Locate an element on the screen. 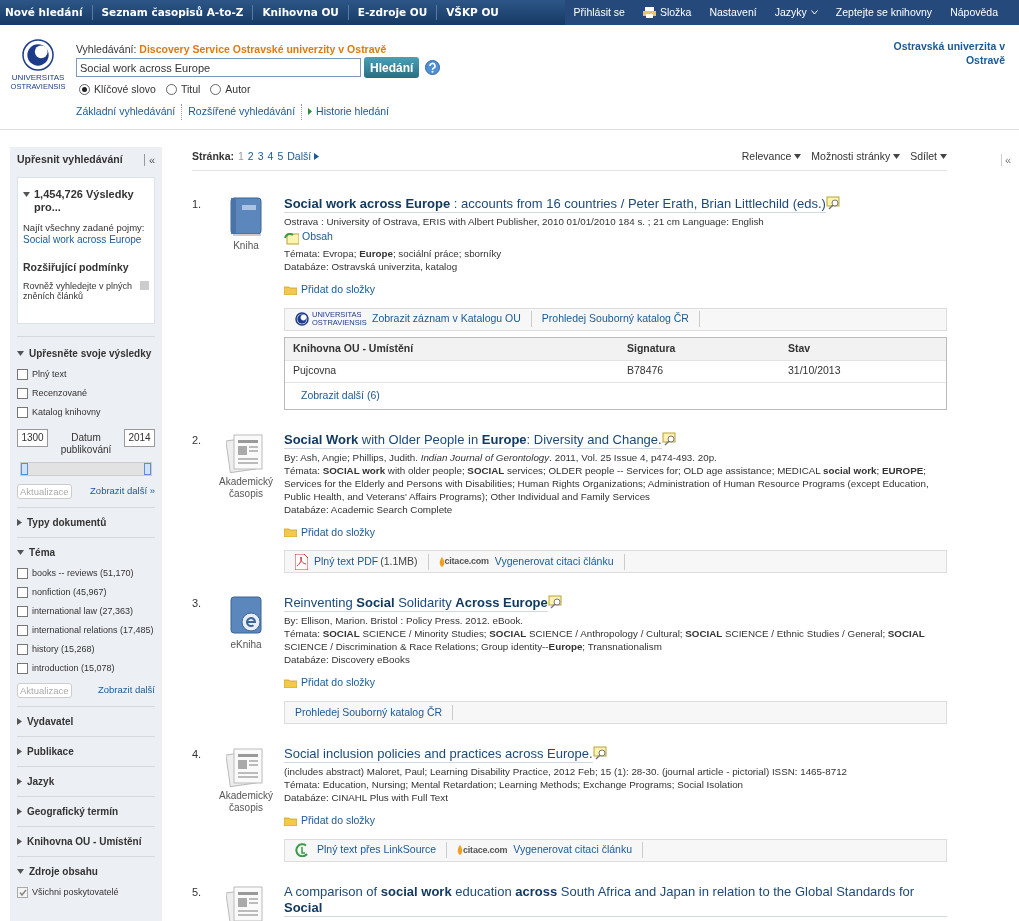  document-type-label: Kniha is located at coordinates (246, 246).